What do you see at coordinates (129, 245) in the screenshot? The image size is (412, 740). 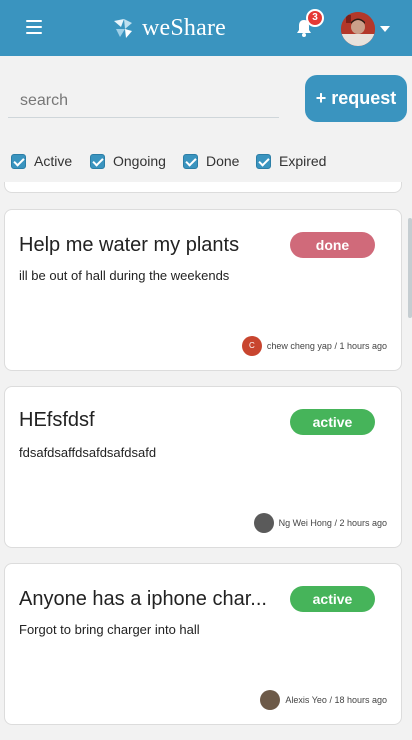 I see `request-title: Help me water my plants` at bounding box center [129, 245].